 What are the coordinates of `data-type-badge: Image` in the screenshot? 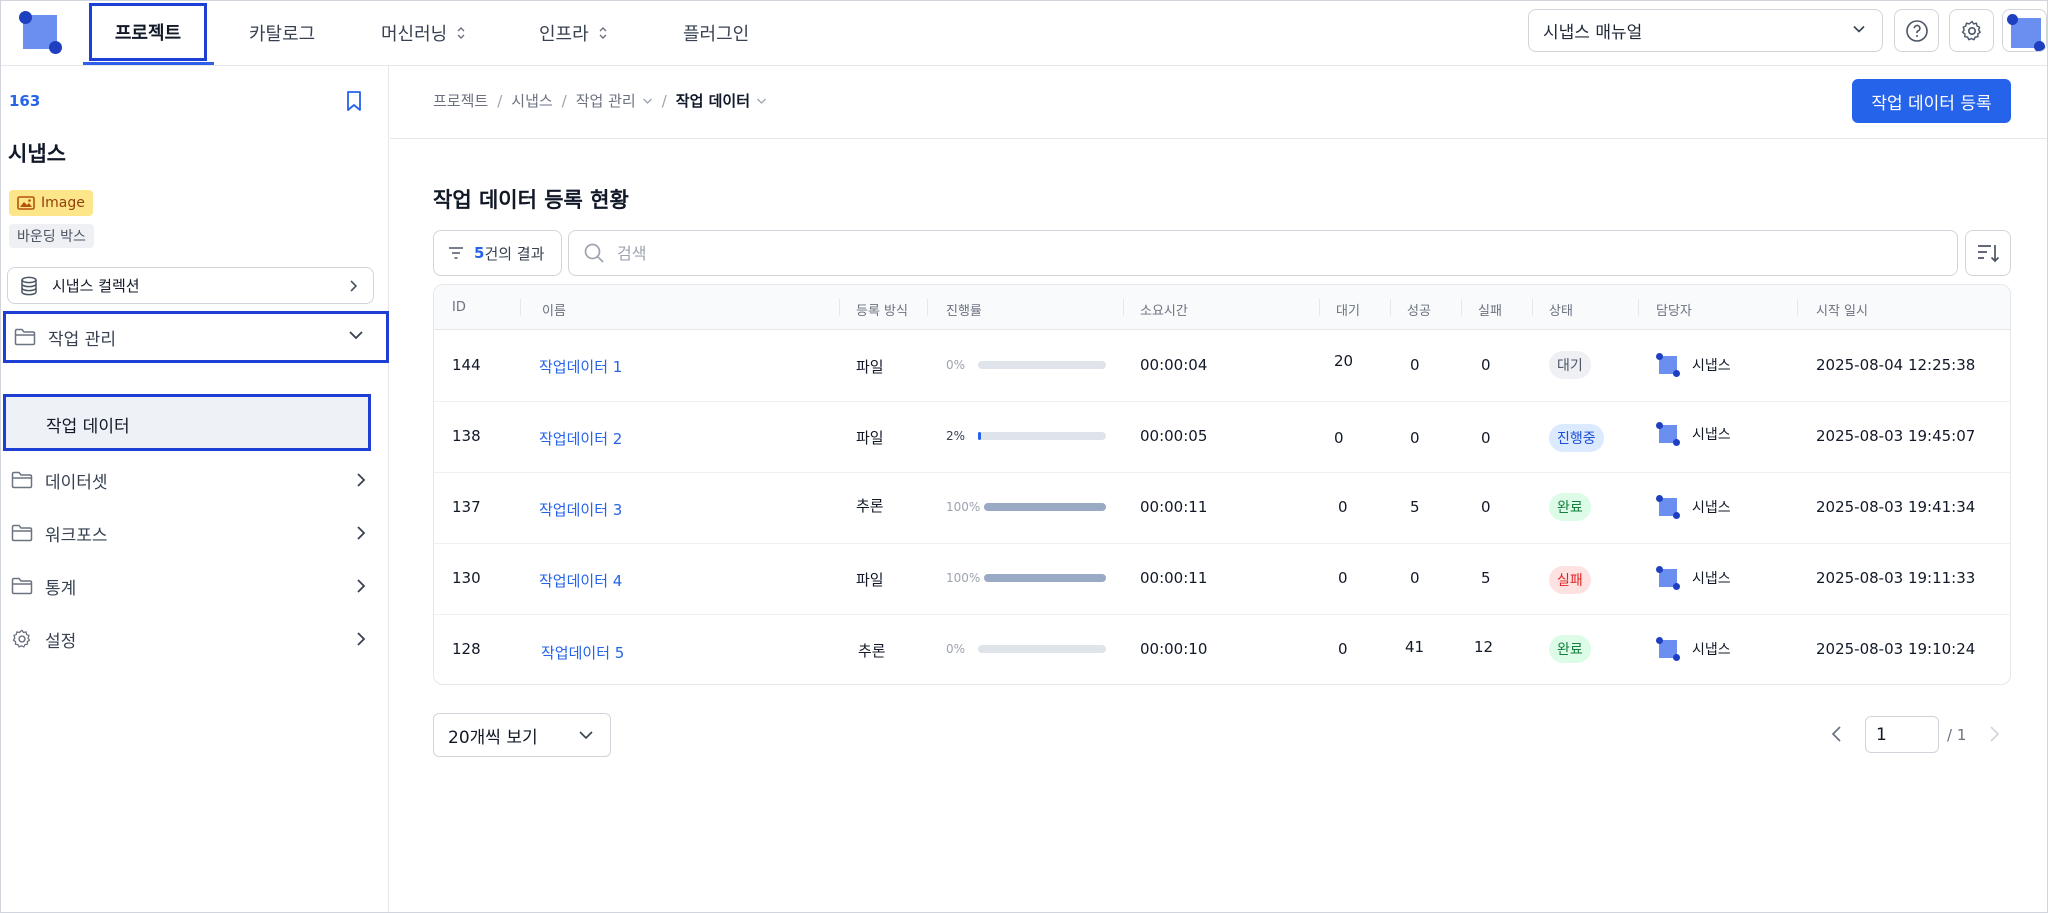 It's located at (51, 203).